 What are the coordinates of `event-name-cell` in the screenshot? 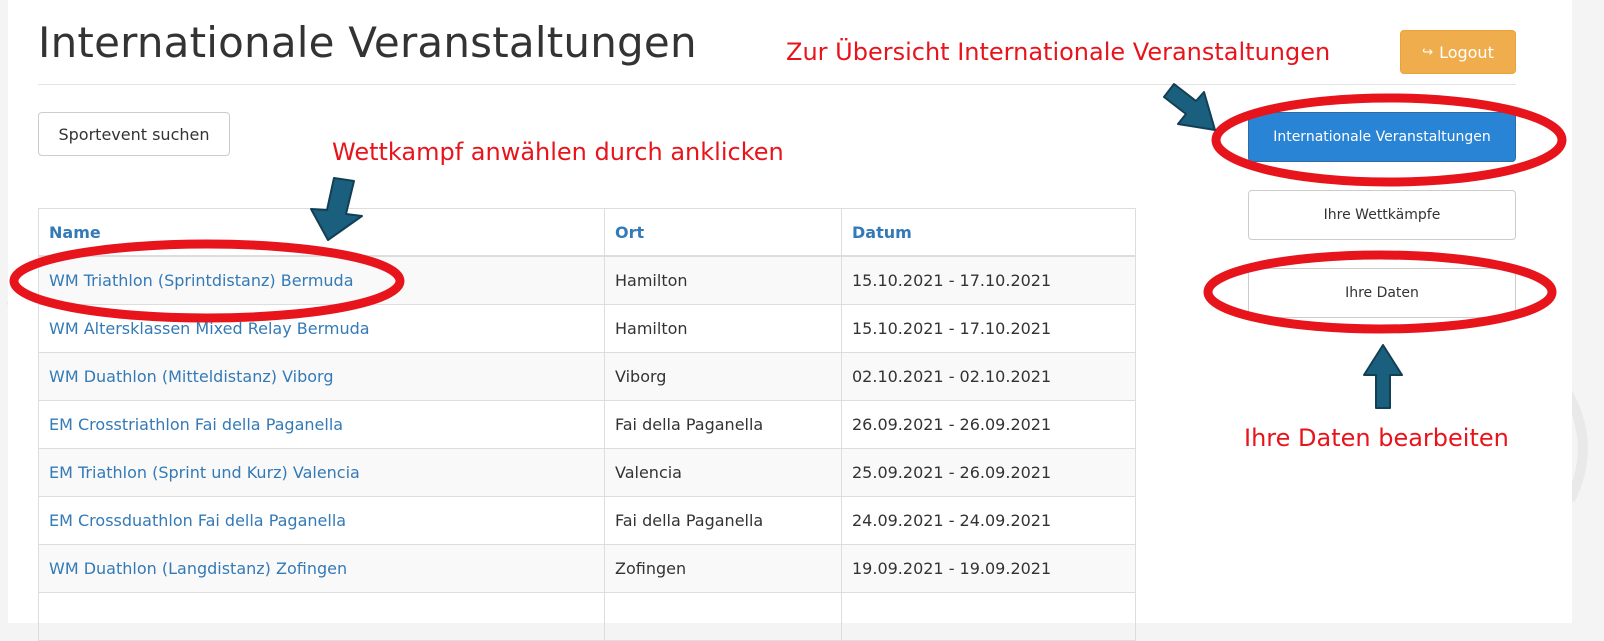 It's located at (321, 616).